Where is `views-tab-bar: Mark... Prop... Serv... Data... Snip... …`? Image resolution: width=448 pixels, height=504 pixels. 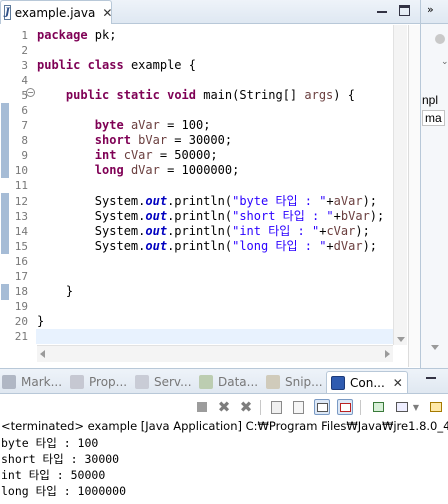
views-tab-bar: Mark... Prop... Serv... Data... Snip... … is located at coordinates (224, 381).